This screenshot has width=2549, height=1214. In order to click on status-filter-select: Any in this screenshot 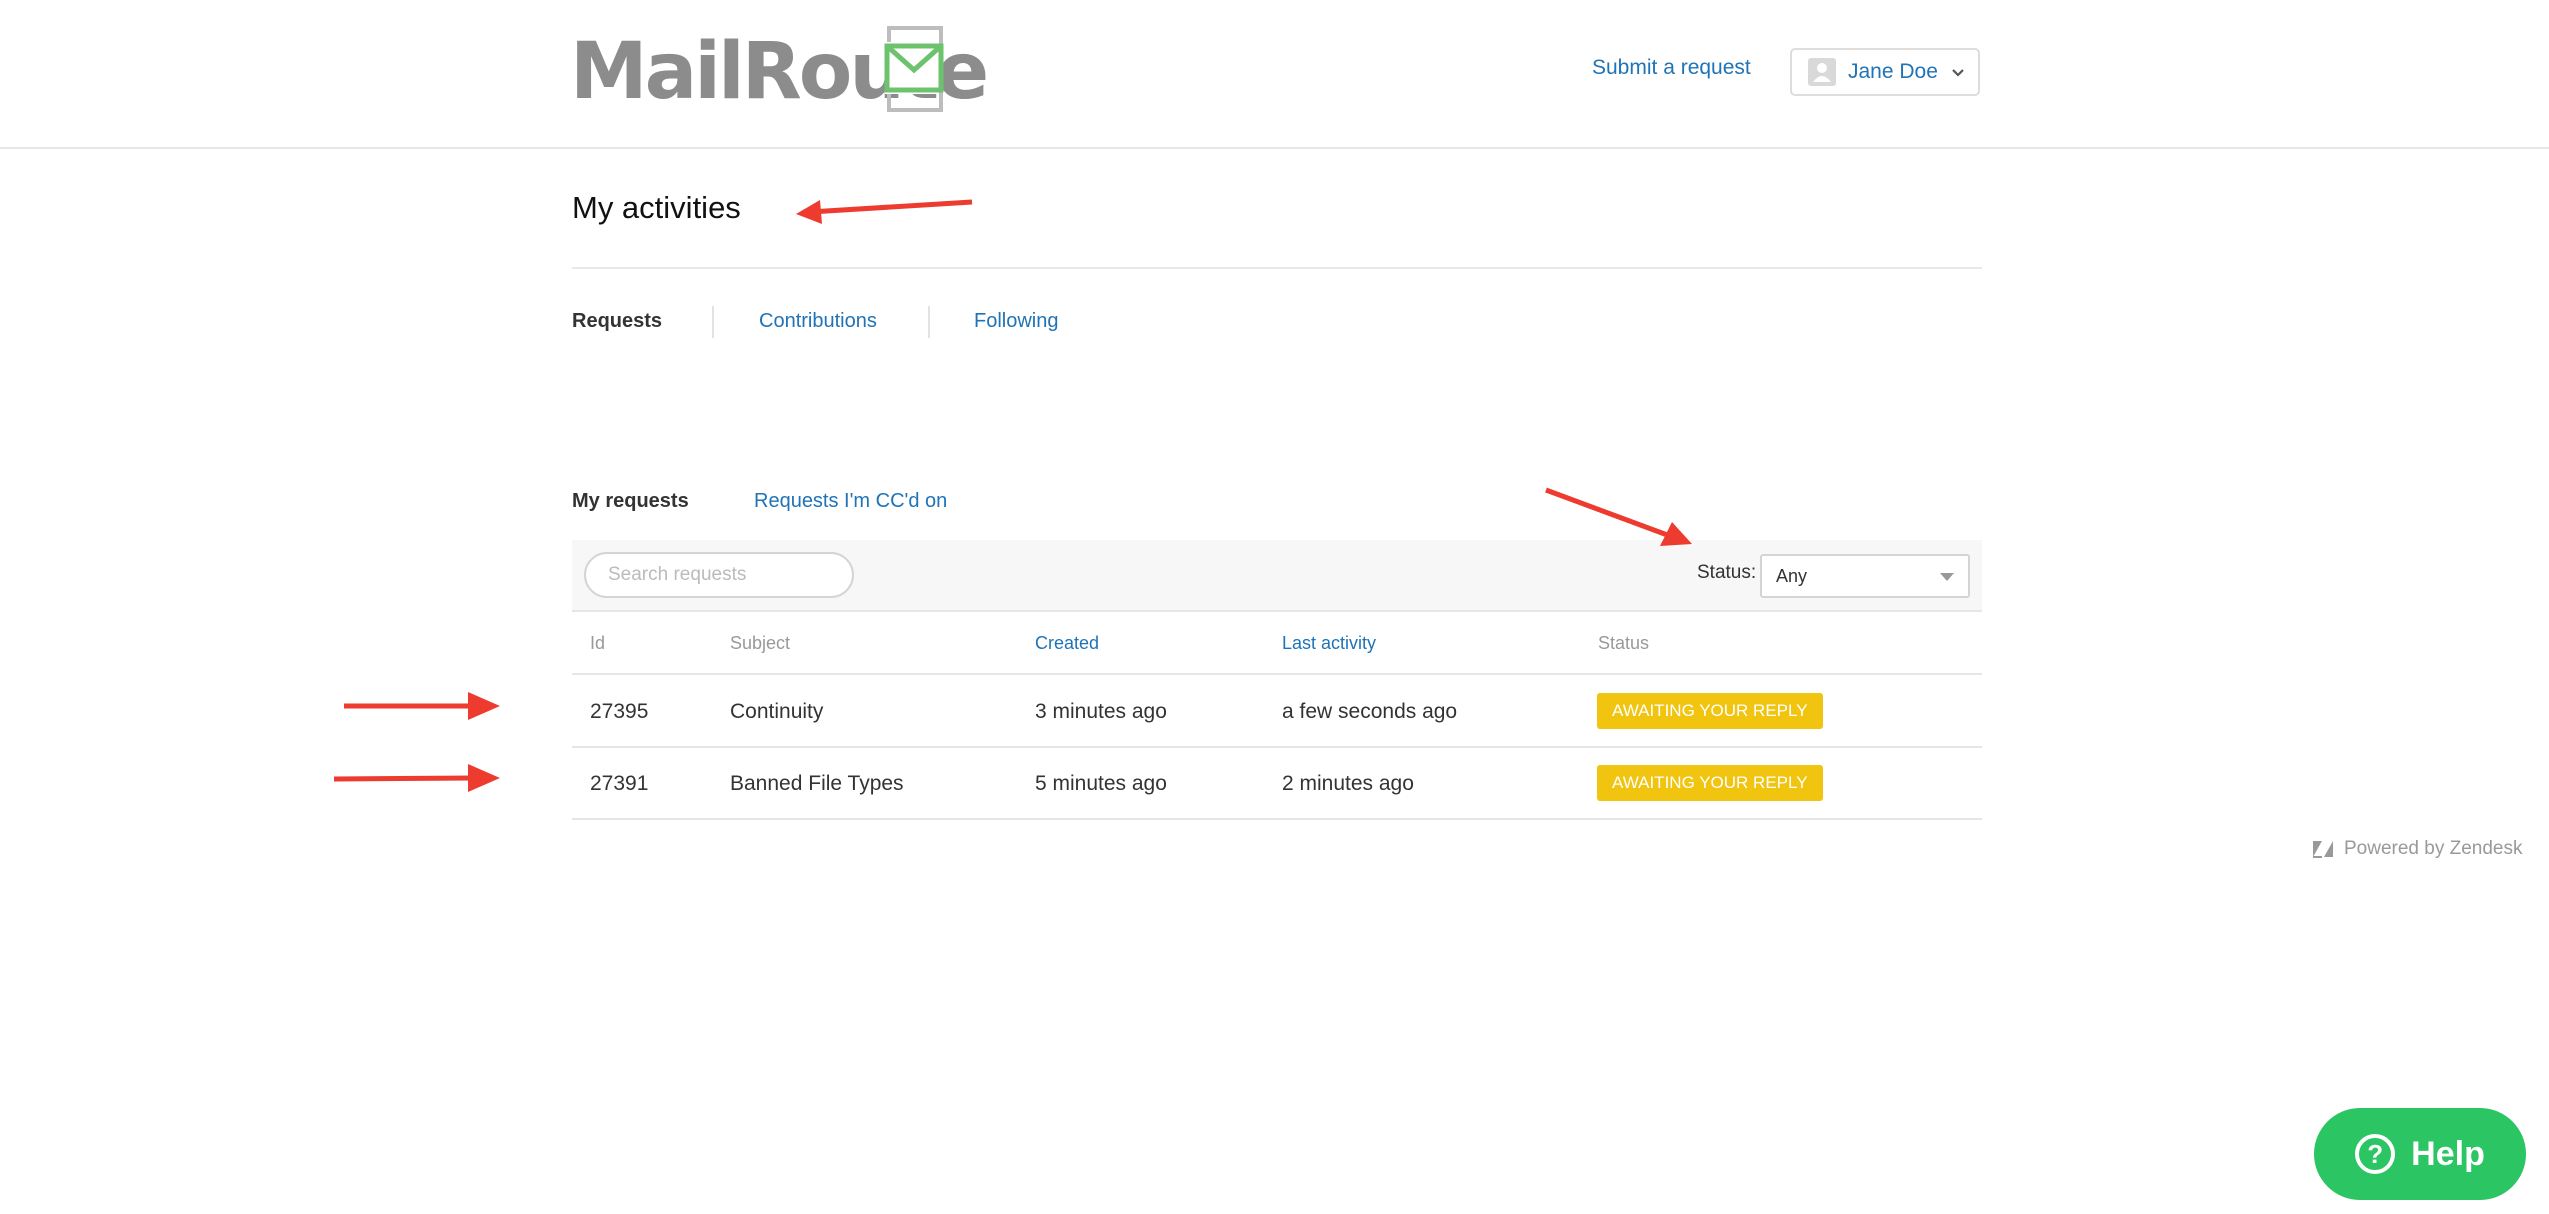, I will do `click(1865, 576)`.